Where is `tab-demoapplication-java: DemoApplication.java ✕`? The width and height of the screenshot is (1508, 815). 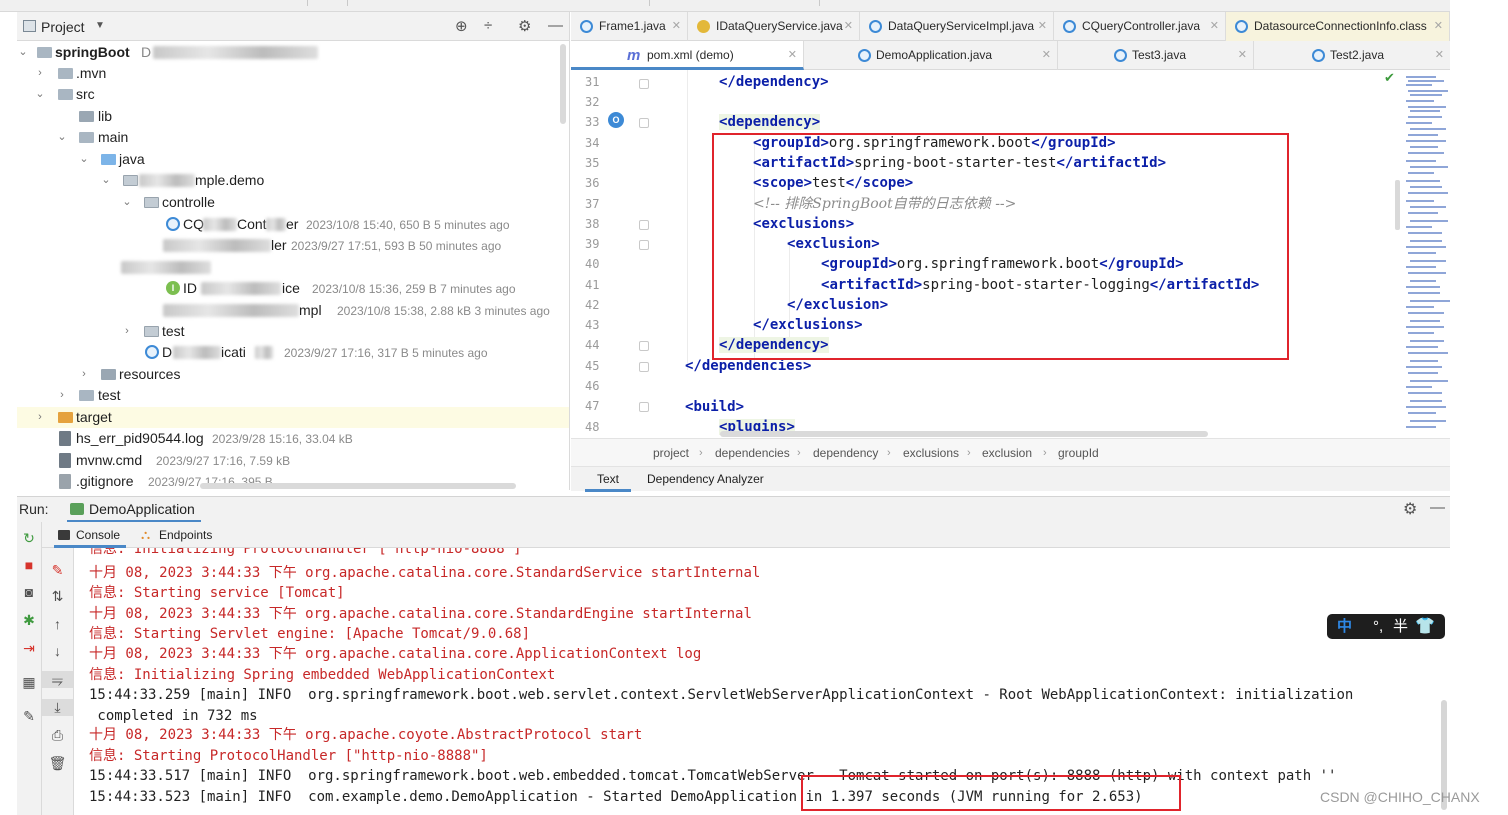 tab-demoapplication-java: DemoApplication.java ✕ is located at coordinates (931, 55).